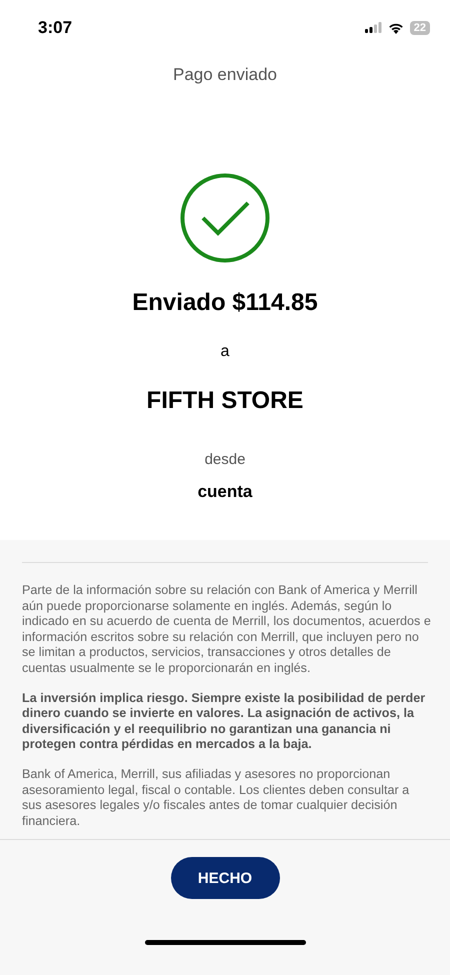 The image size is (450, 975). What do you see at coordinates (225, 878) in the screenshot?
I see `done-button: HECHO` at bounding box center [225, 878].